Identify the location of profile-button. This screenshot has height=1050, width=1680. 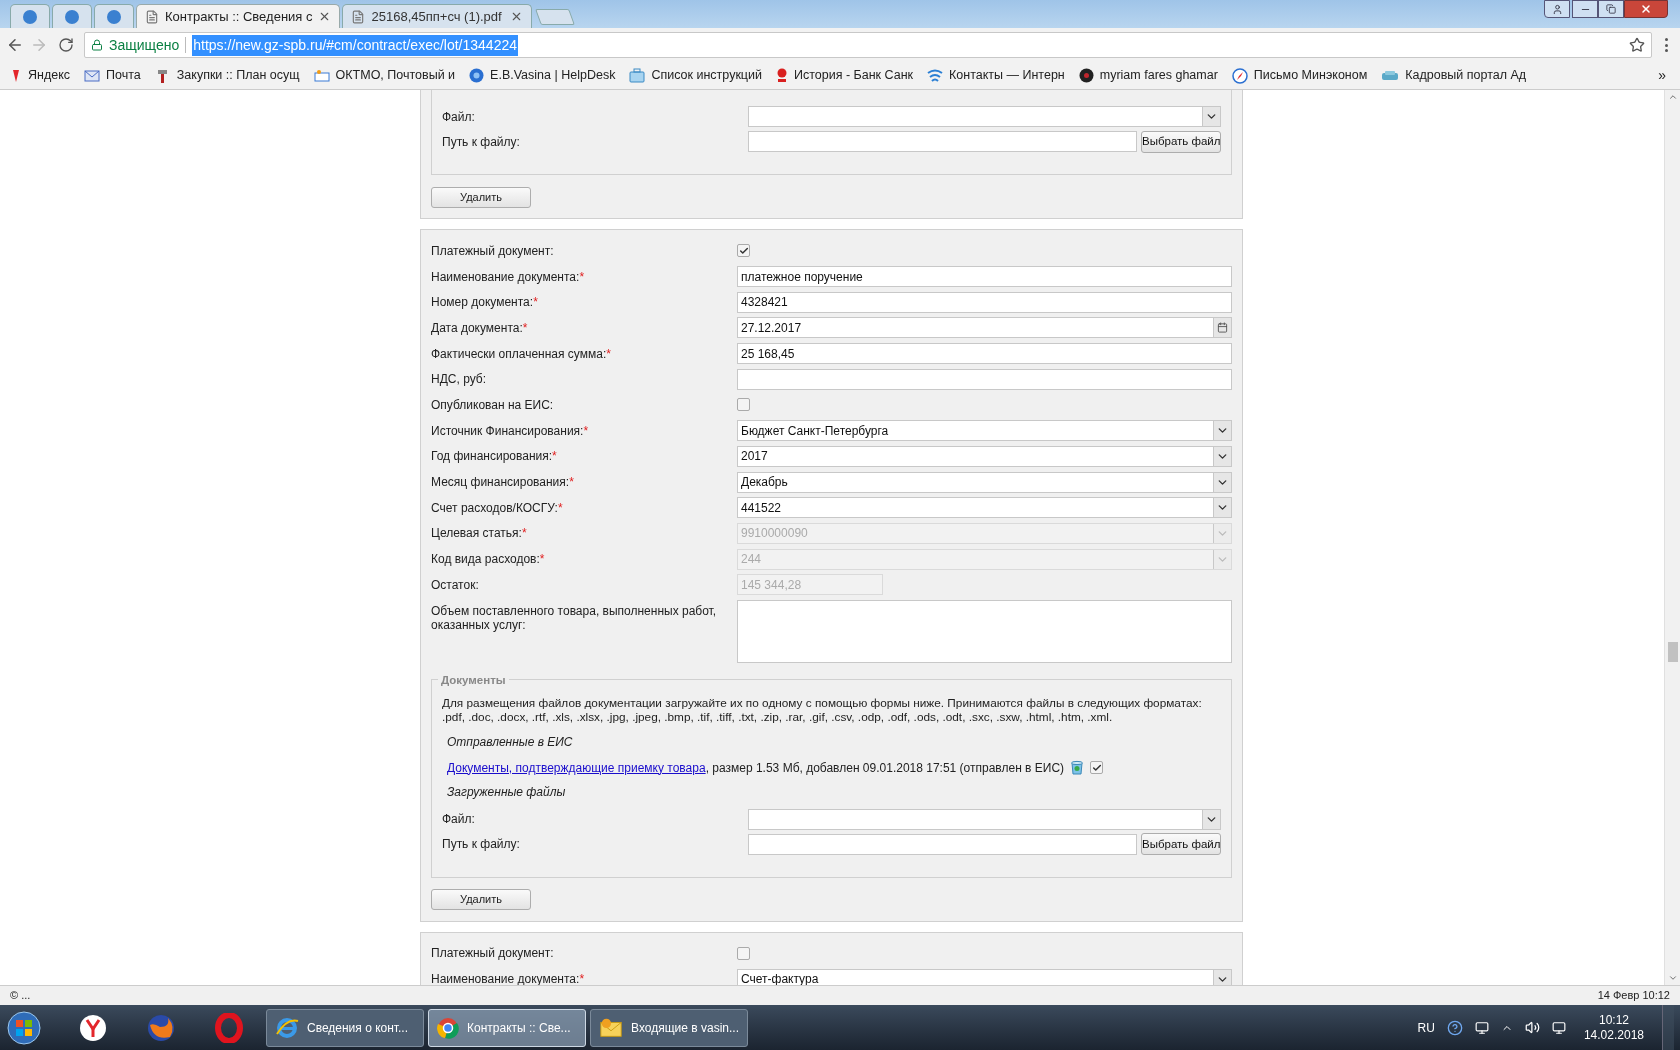
(1557, 9).